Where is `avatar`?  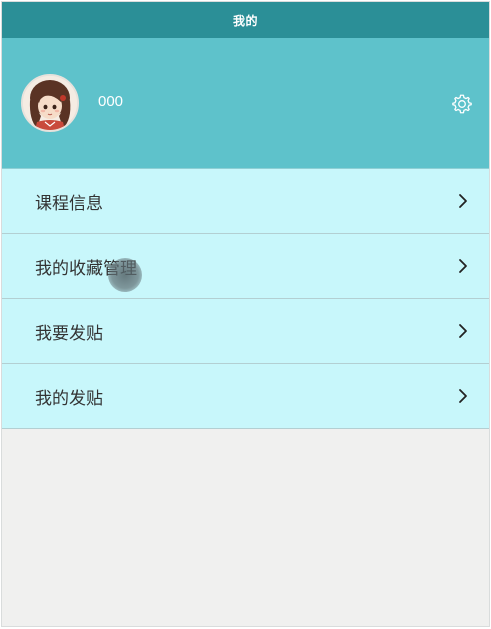 avatar is located at coordinates (50, 103).